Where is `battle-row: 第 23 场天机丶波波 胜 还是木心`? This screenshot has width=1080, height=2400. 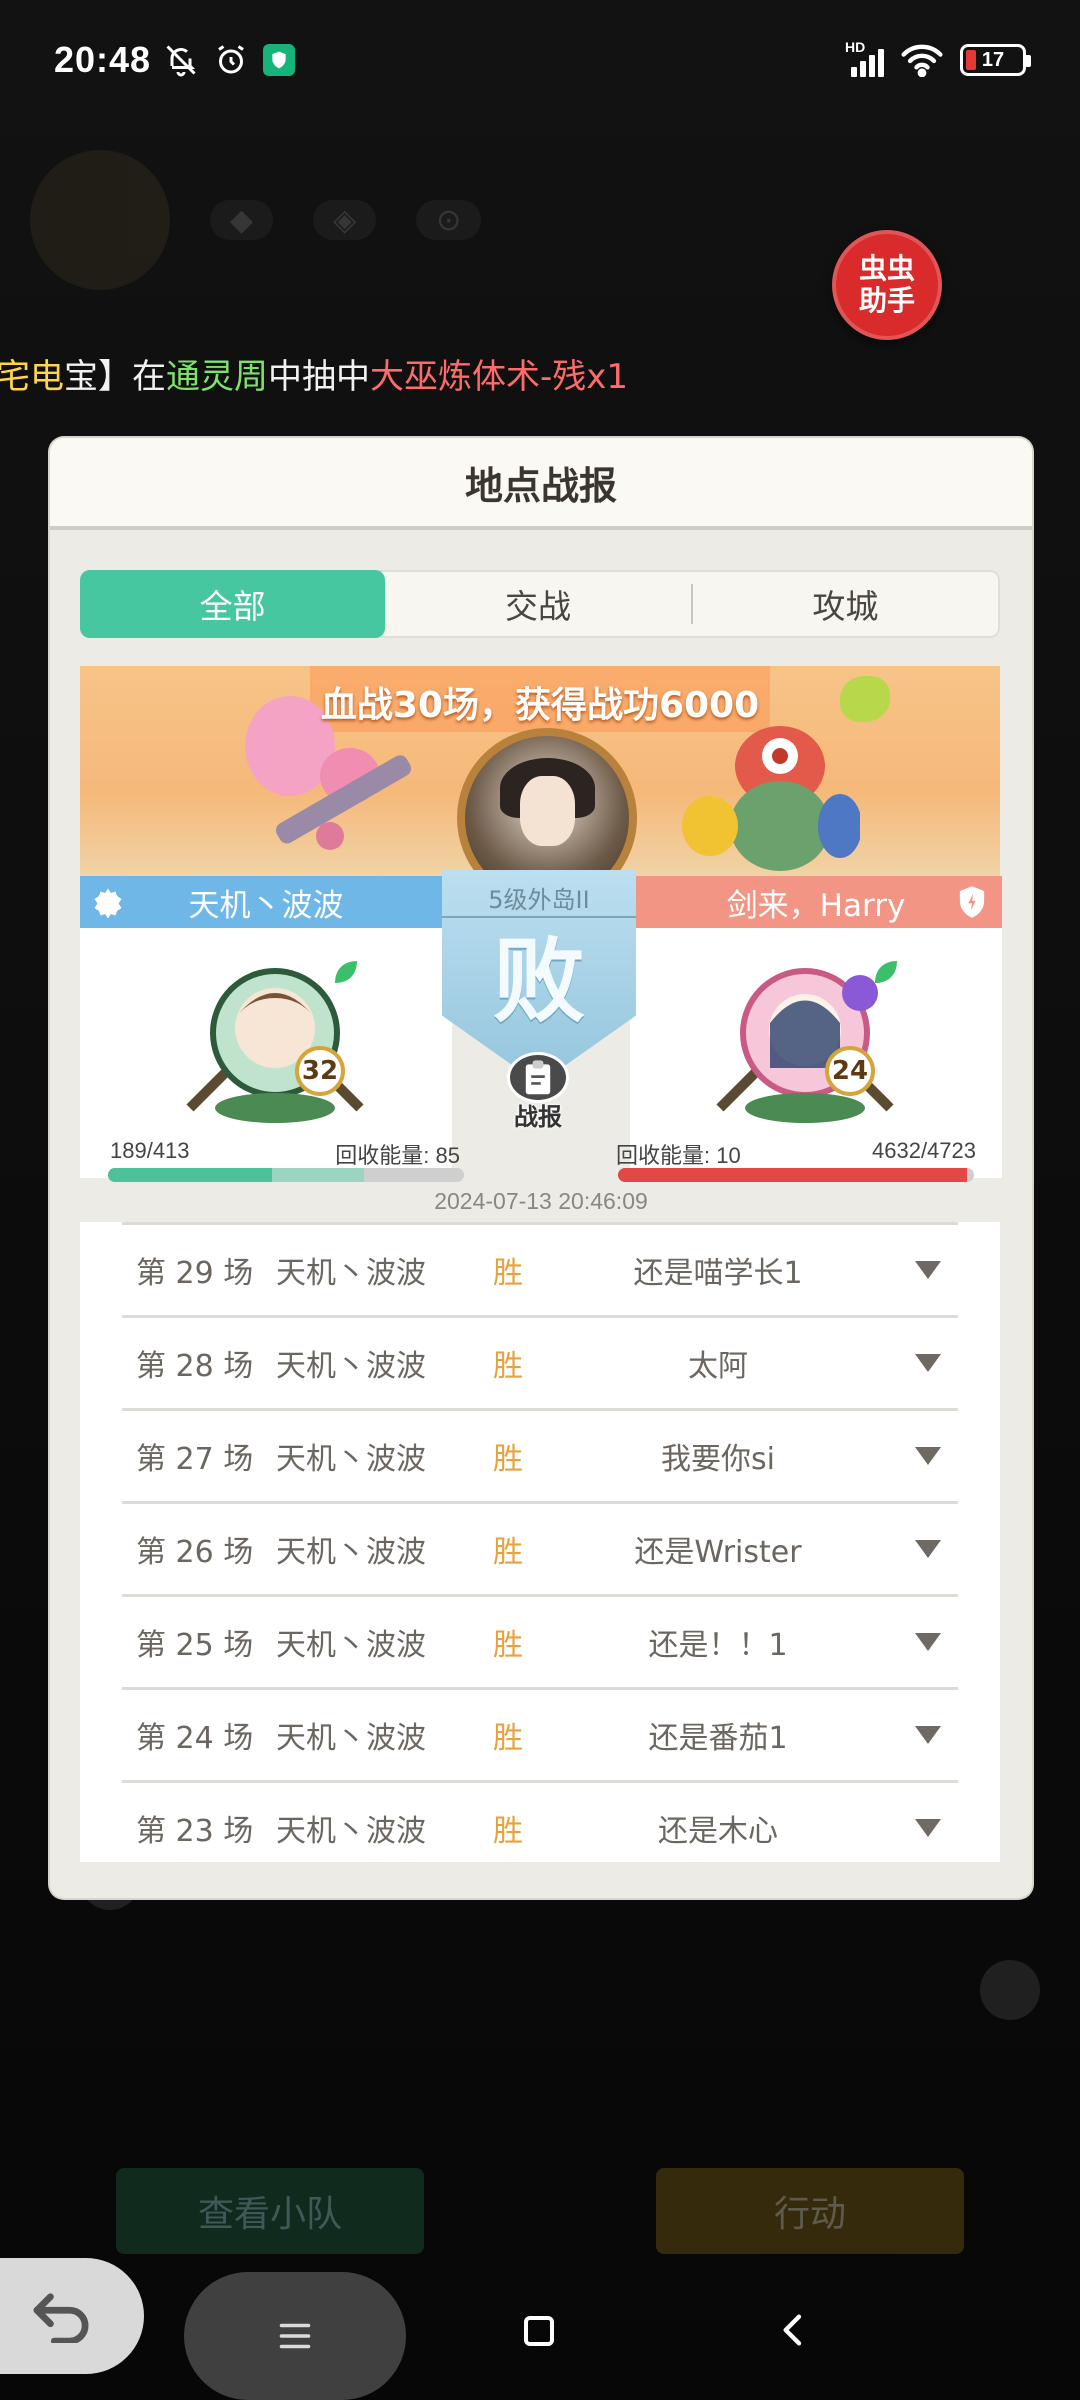
battle-row: 第 23 场天机丶波波 胜 还是木心 is located at coordinates (540, 1821).